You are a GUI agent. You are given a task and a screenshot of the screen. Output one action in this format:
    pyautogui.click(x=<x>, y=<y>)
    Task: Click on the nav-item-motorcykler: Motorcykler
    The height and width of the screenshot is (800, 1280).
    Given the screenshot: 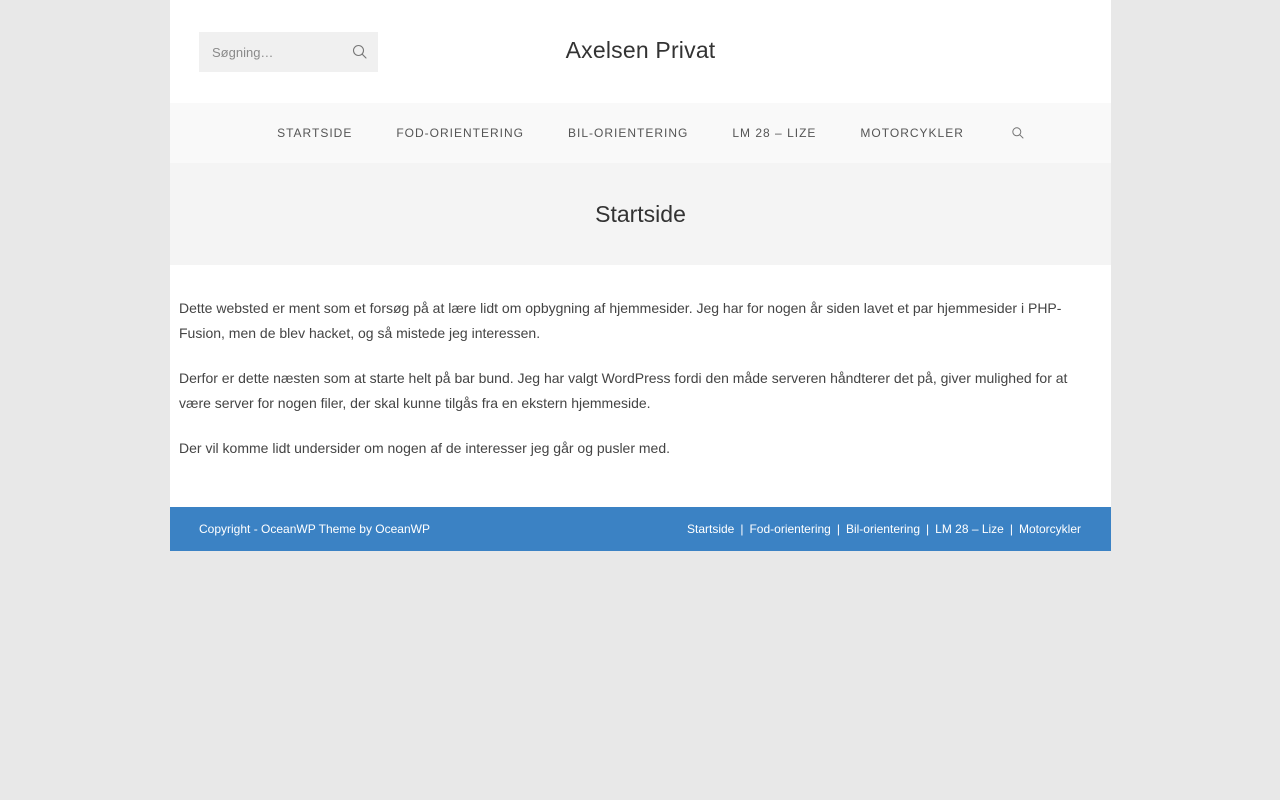 What is the action you would take?
    pyautogui.click(x=911, y=133)
    